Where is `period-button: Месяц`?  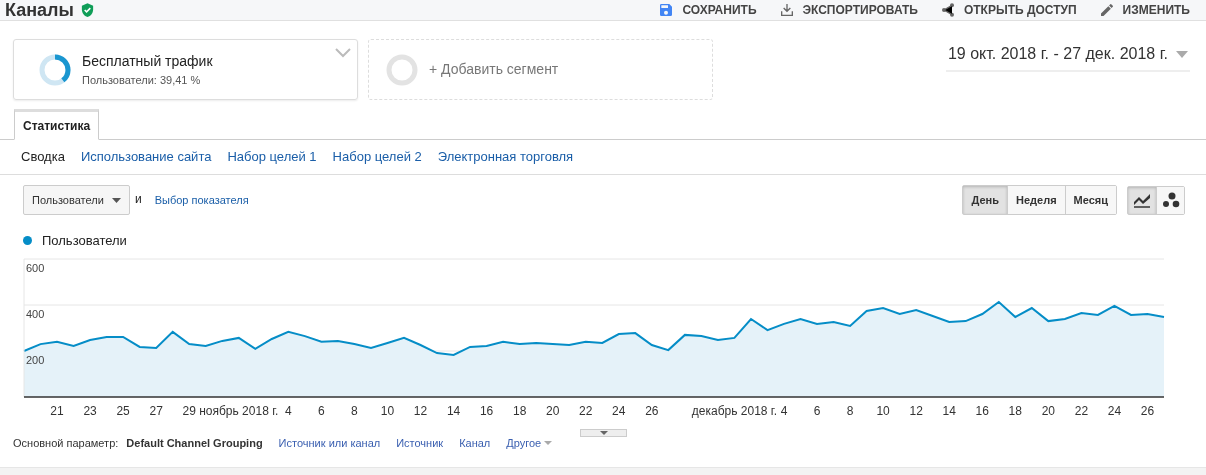
period-button: Месяц is located at coordinates (1090, 200).